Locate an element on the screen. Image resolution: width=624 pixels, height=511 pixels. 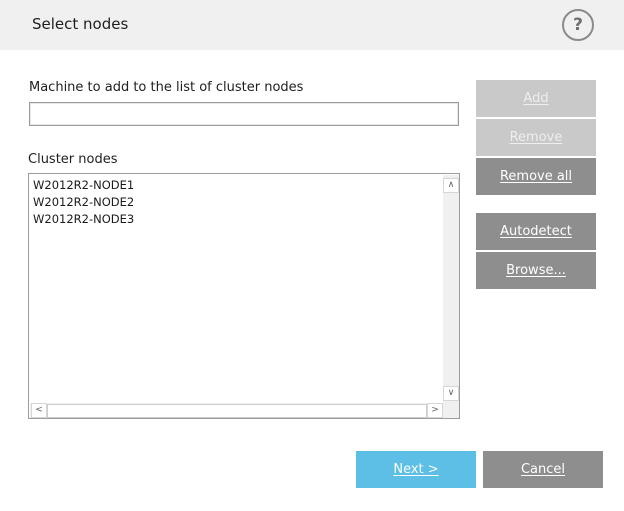
machine-input is located at coordinates (244, 114).